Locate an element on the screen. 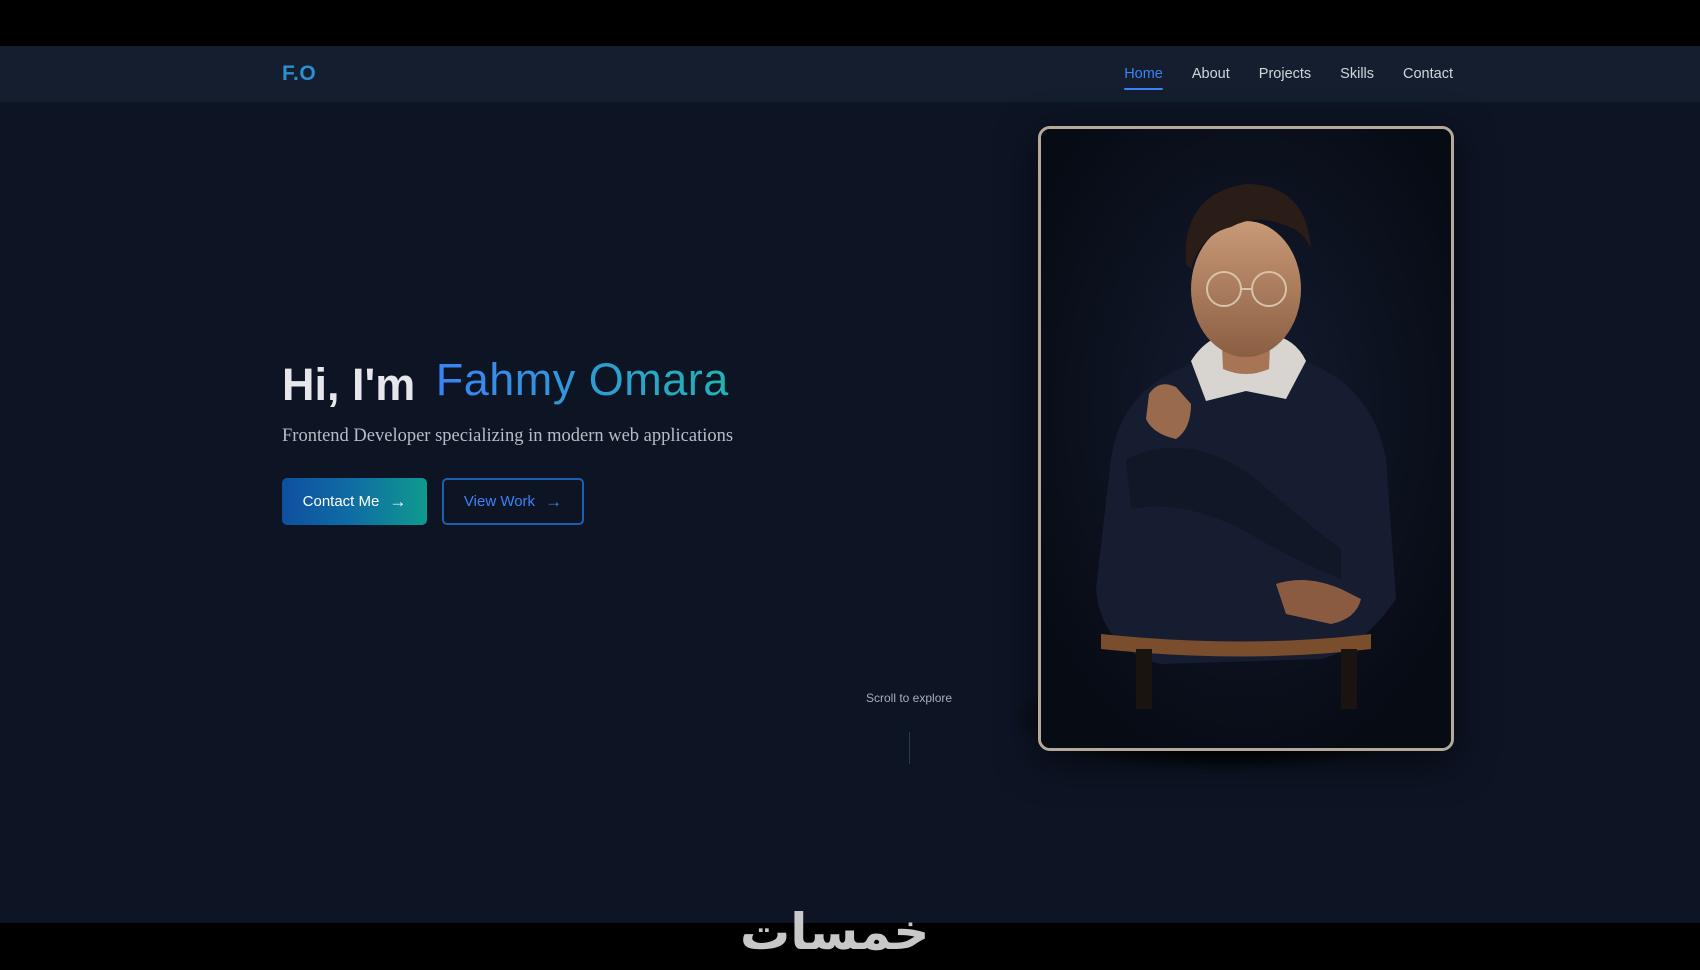  view-work-button: View Work → is located at coordinates (513, 501).